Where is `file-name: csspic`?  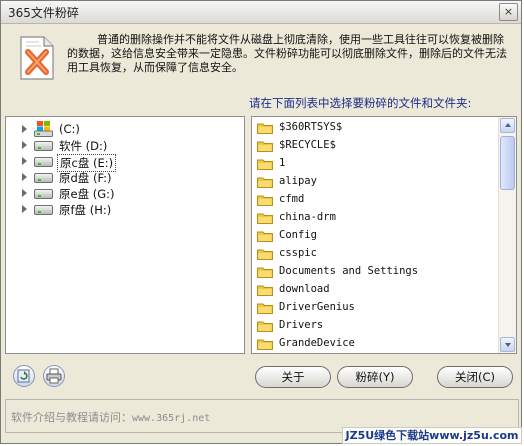 file-name: csspic is located at coordinates (298, 253).